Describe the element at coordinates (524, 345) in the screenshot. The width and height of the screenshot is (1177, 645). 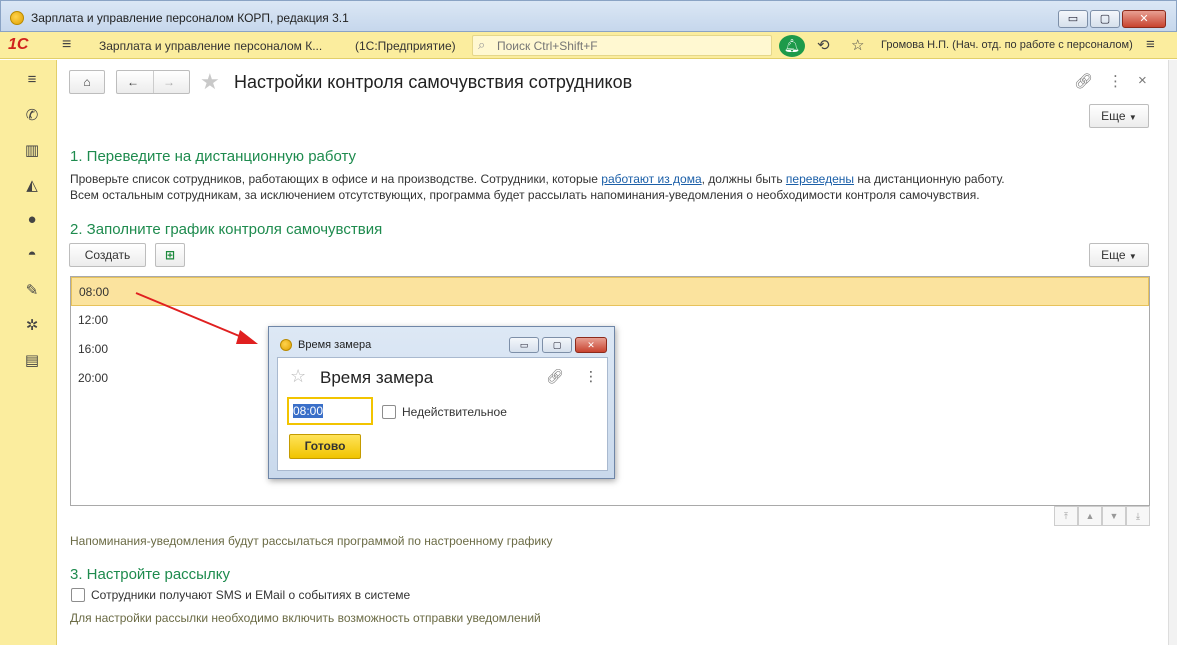
I see `dialog-minimize-button: ▭` at that location.